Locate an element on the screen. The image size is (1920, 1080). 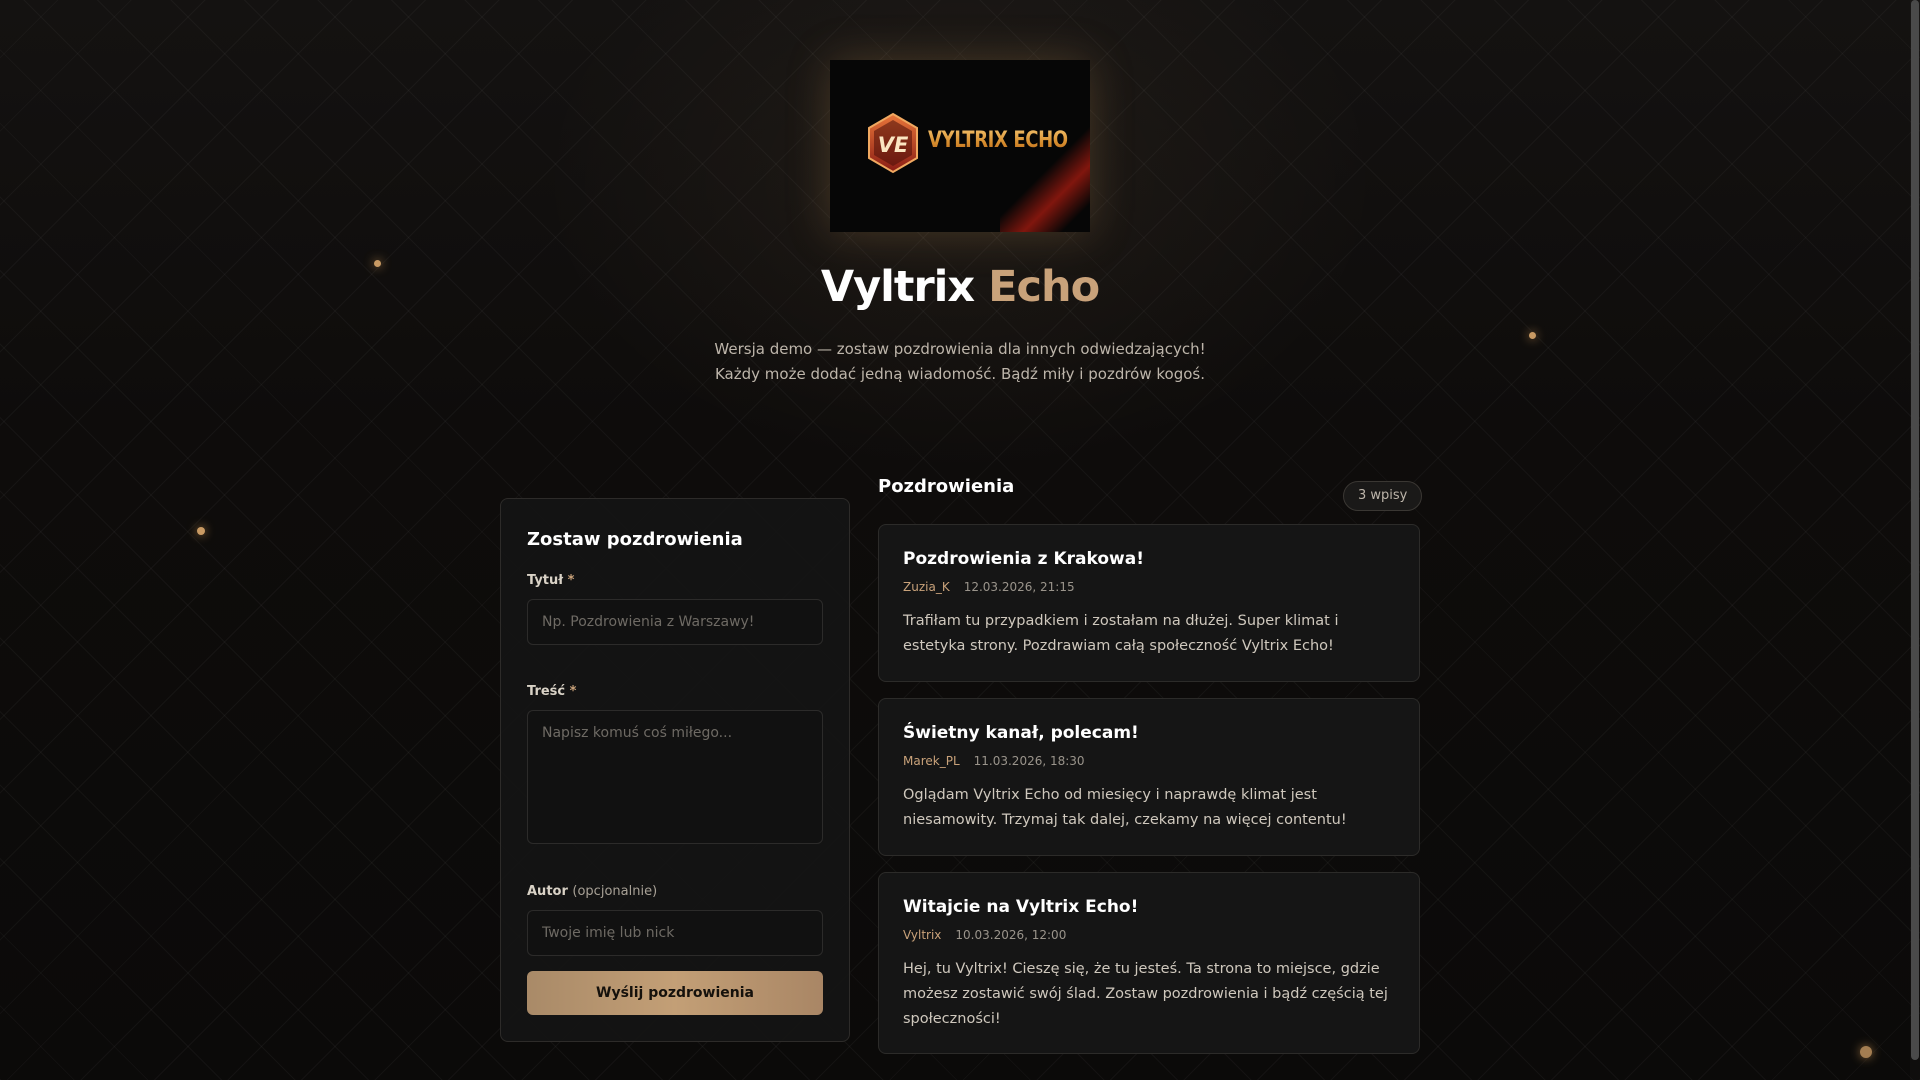
page-title: Vyltrix Echo is located at coordinates (960, 287).